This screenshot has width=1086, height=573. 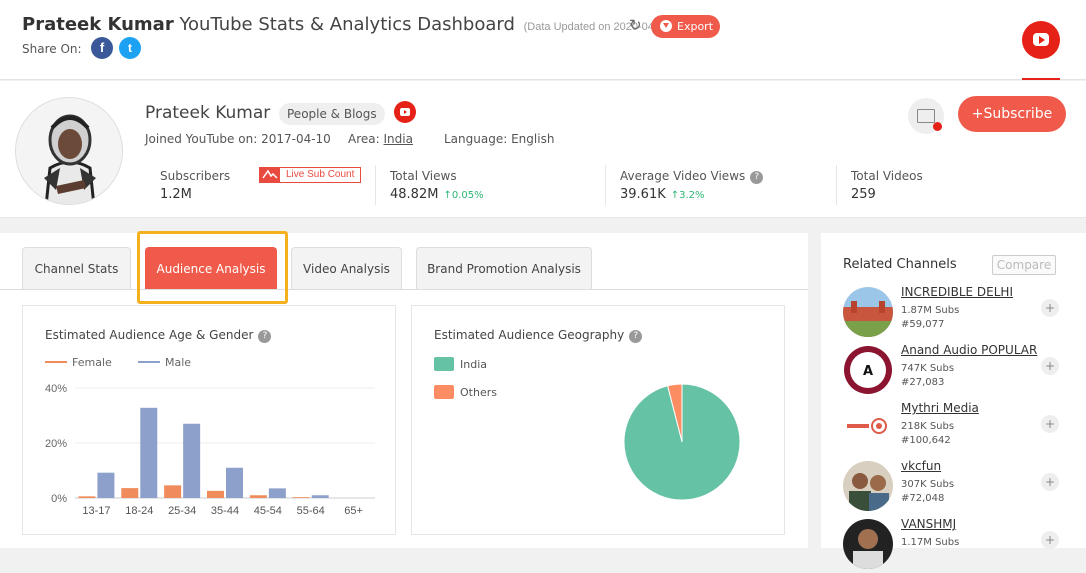 I want to click on legend-india: India, so click(x=460, y=364).